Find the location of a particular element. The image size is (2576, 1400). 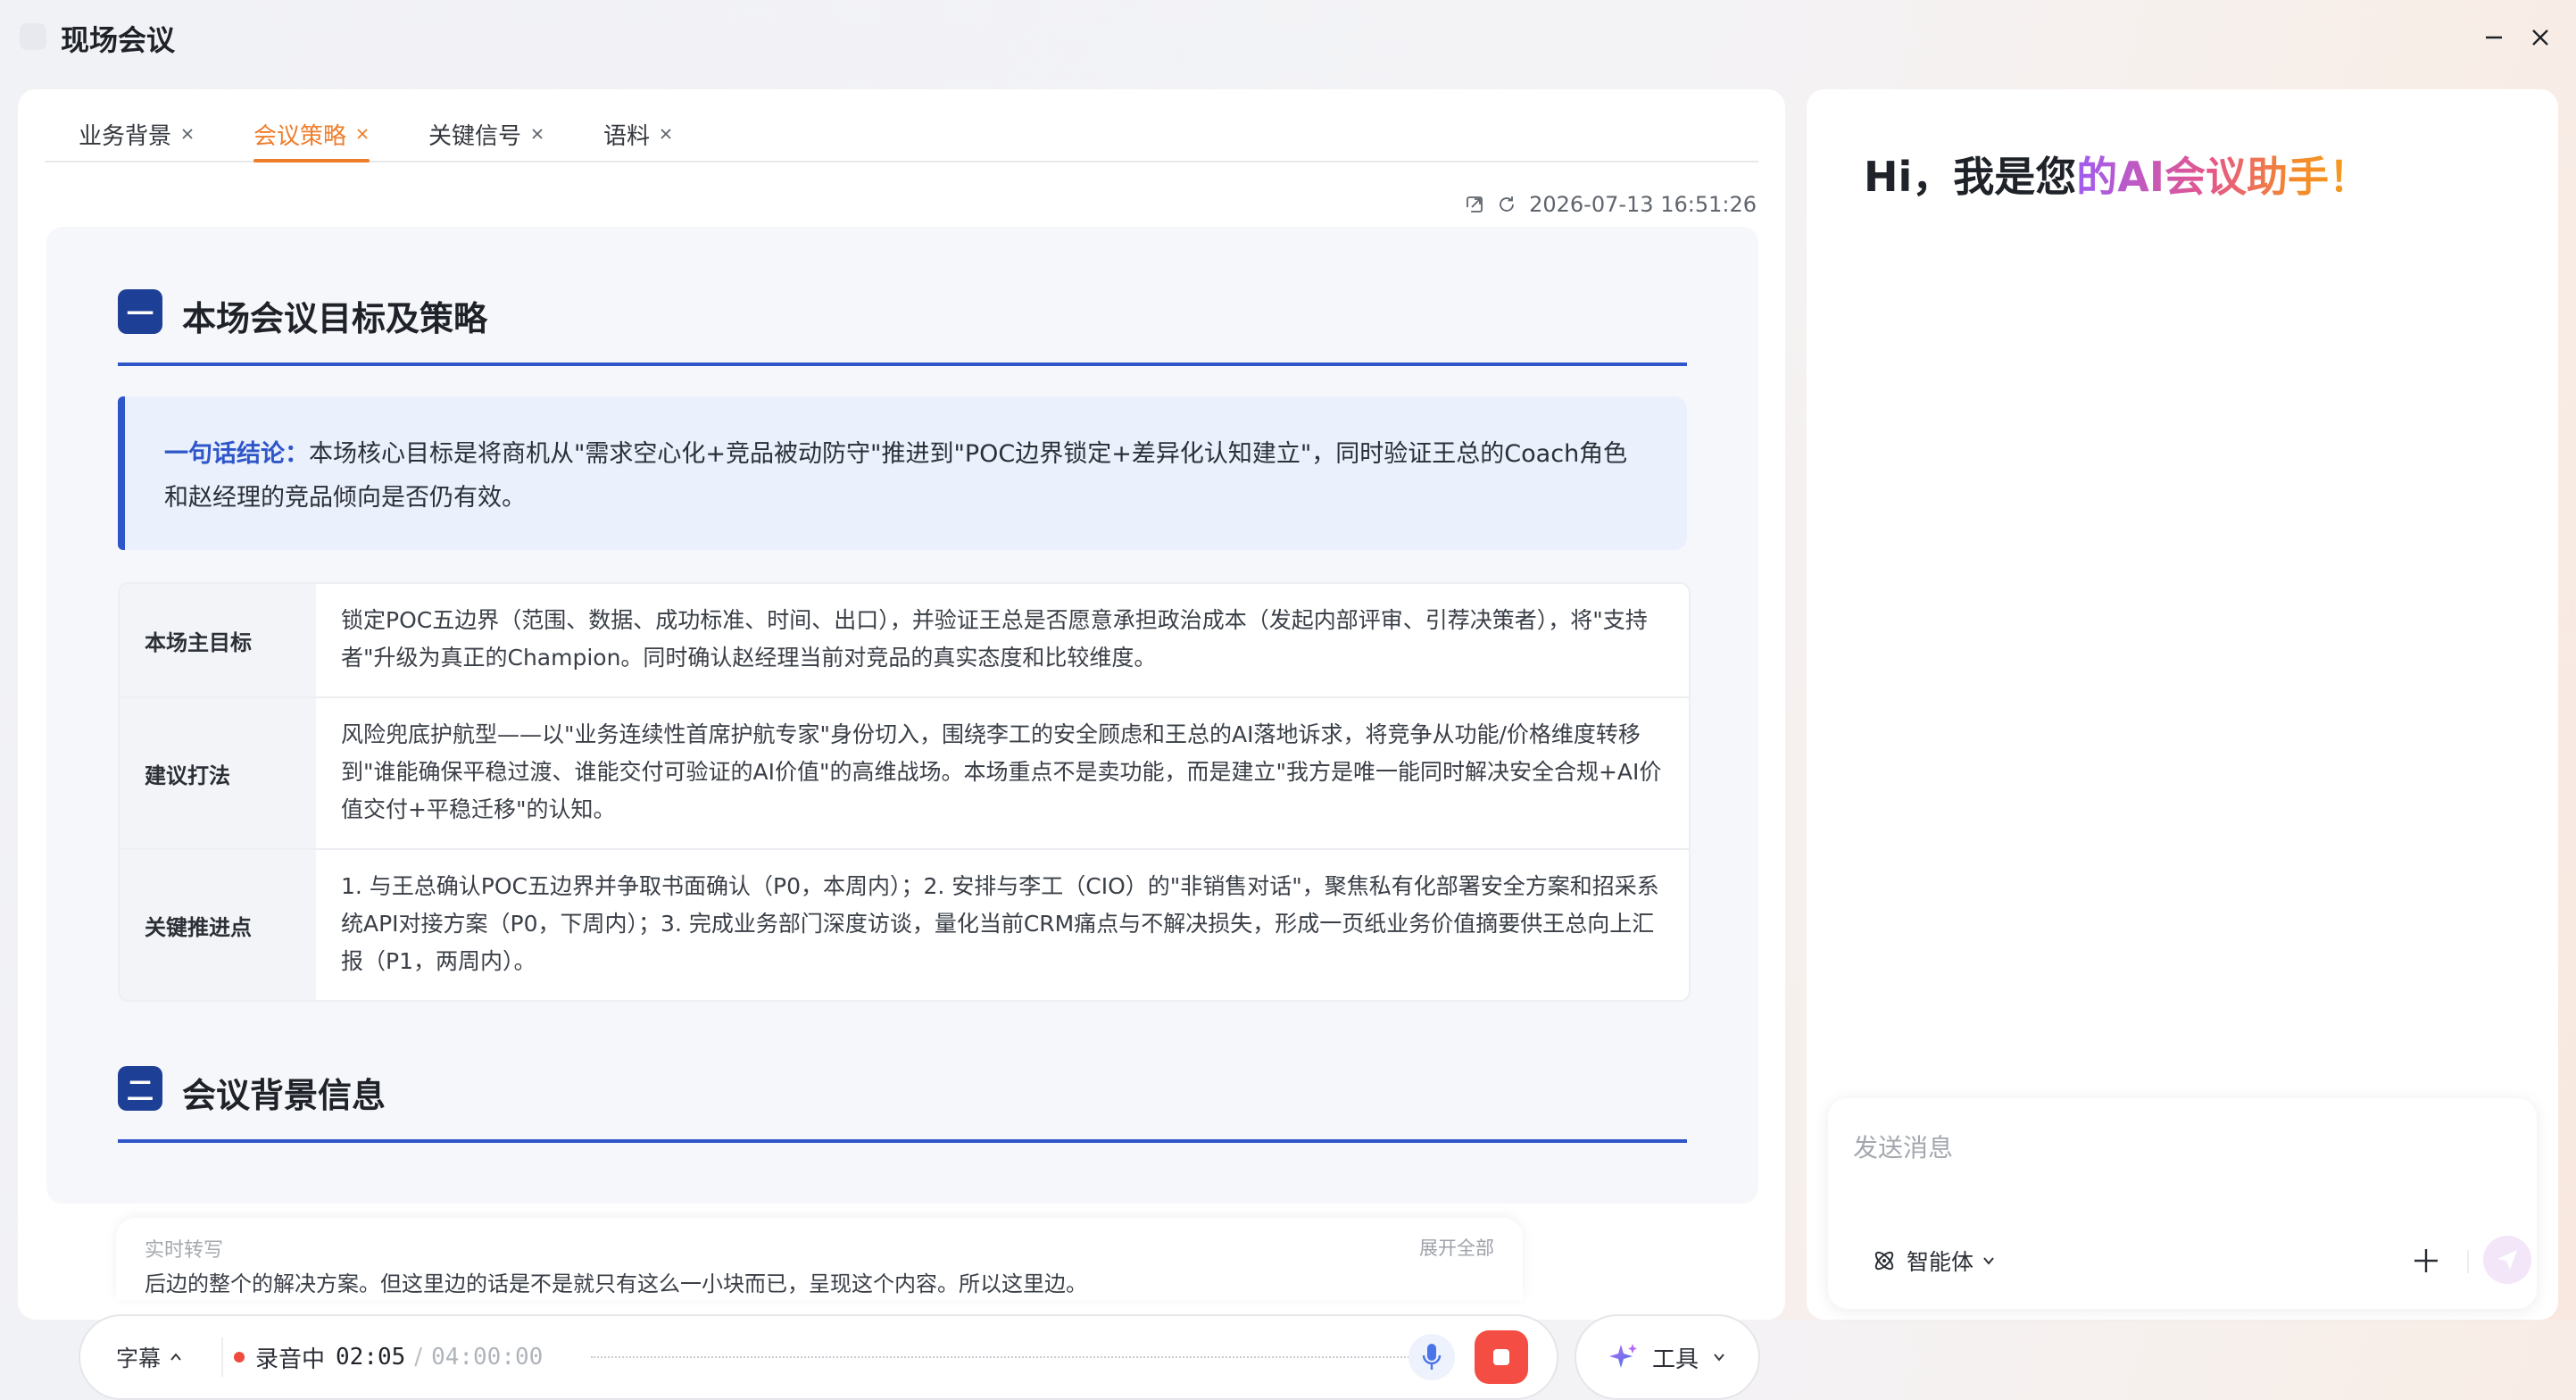

greeting-highlight: 的AI会议助手！ is located at coordinates (2223, 177).